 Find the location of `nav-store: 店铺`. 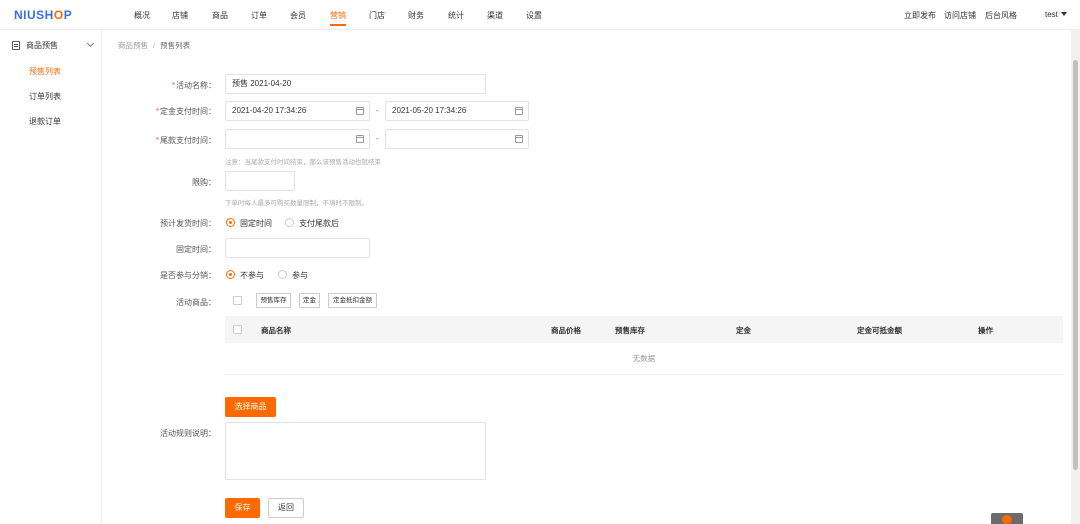

nav-store: 店铺 is located at coordinates (180, 15).